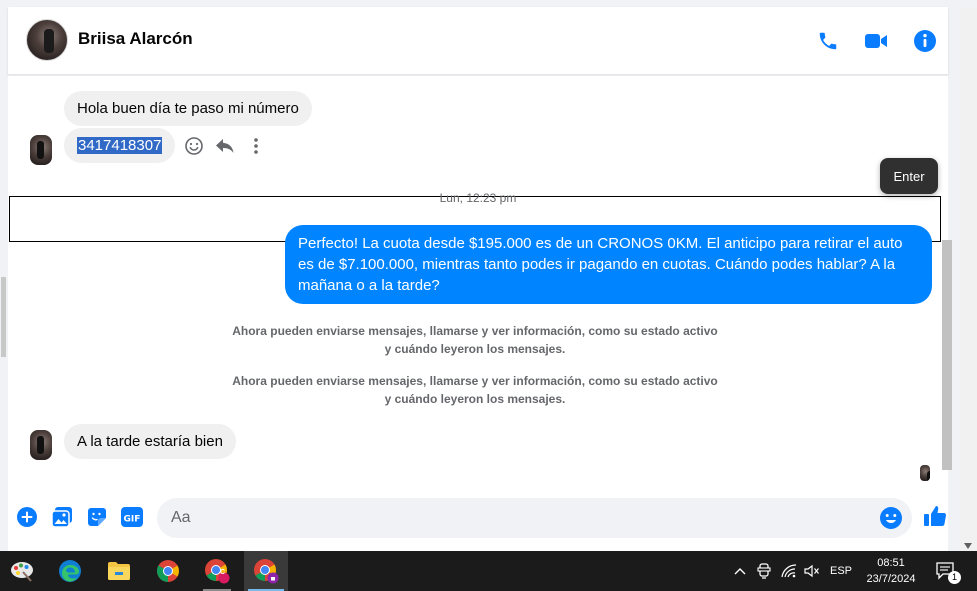  Describe the element at coordinates (925, 473) in the screenshot. I see `read-receipt-avatar` at that location.